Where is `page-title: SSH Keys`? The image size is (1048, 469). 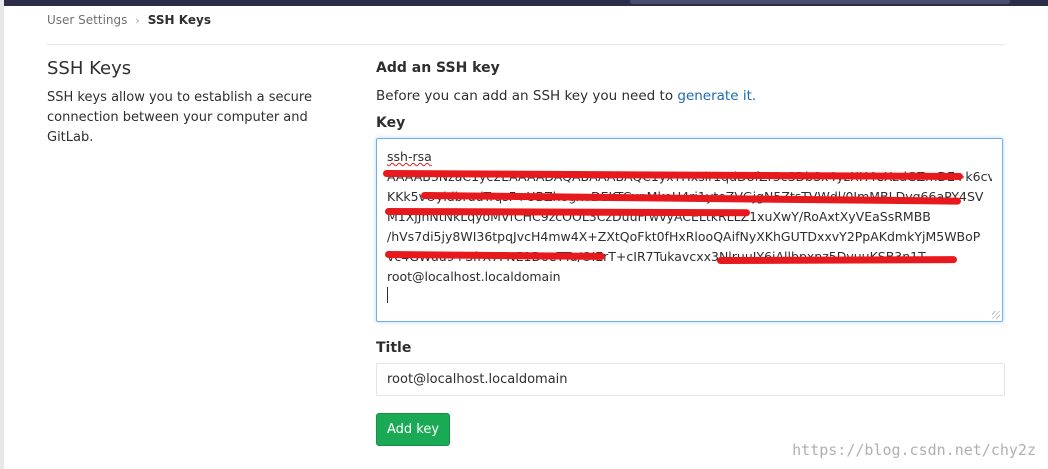
page-title: SSH Keys is located at coordinates (89, 68).